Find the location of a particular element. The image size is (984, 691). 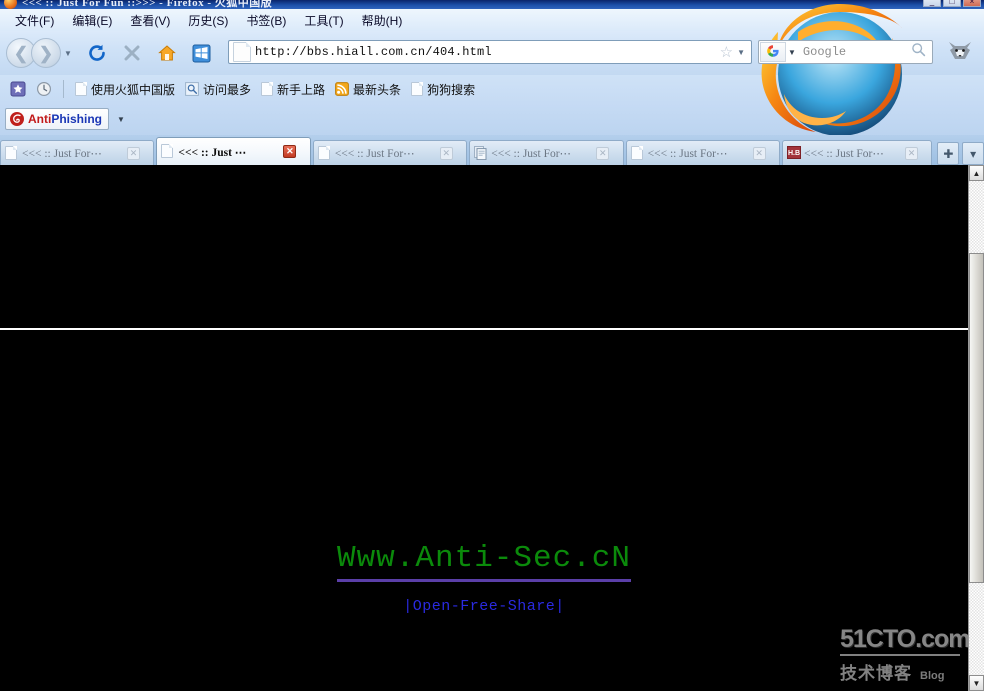

bookmark-item-2: 新手上路 is located at coordinates (293, 89).